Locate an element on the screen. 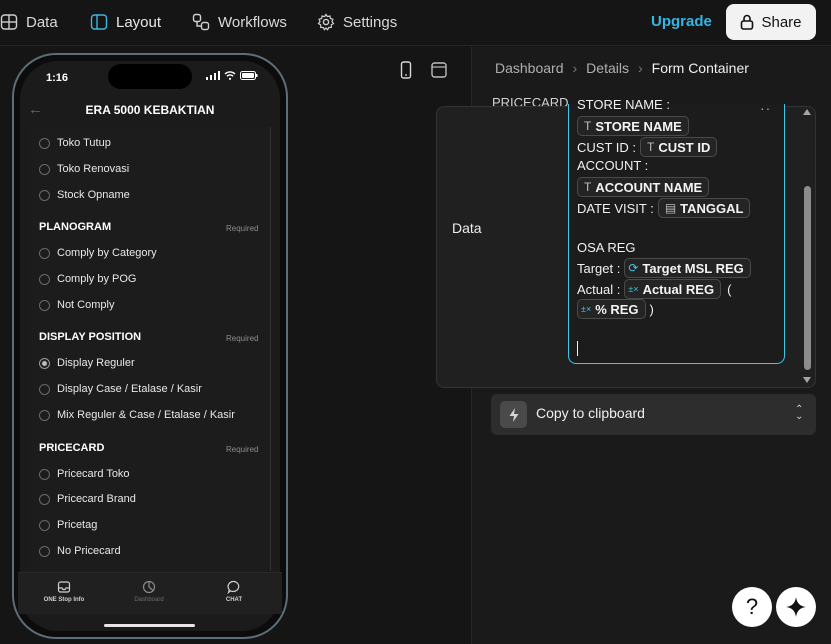  section-title-display-position: DISPLAY POSITION is located at coordinates (90, 337).